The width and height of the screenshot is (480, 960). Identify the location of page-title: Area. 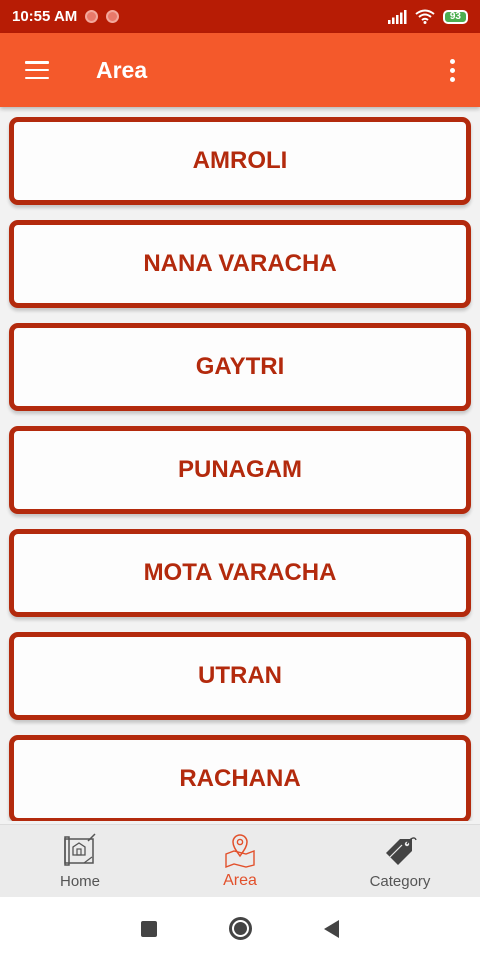
(122, 69).